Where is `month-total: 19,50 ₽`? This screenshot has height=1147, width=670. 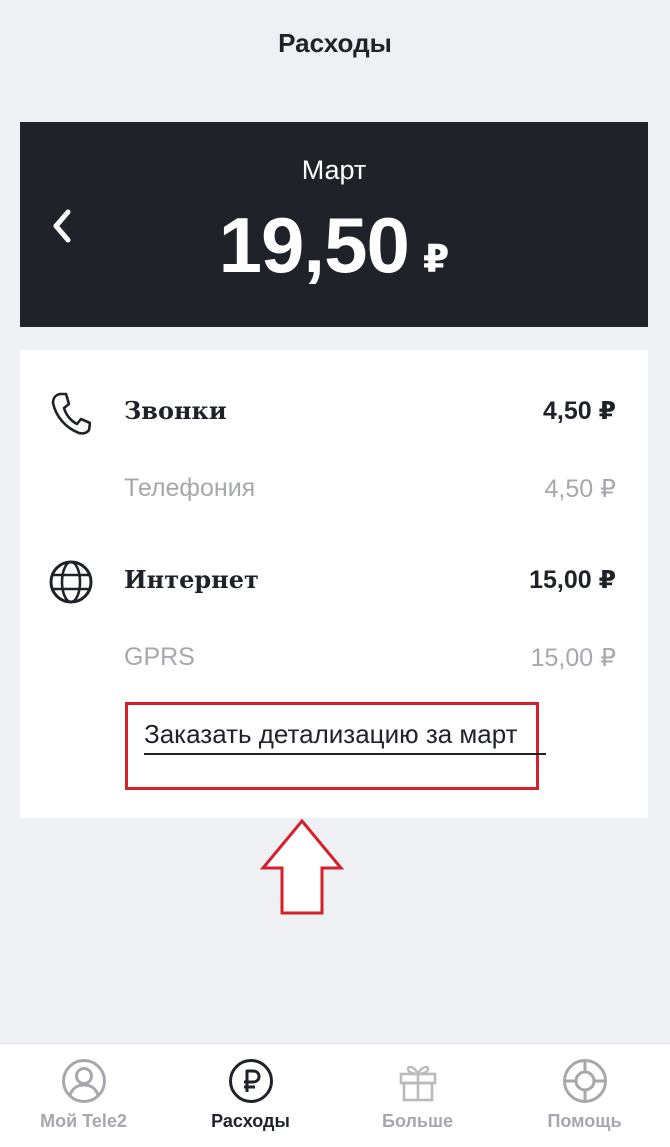 month-total: 19,50 ₽ is located at coordinates (334, 245).